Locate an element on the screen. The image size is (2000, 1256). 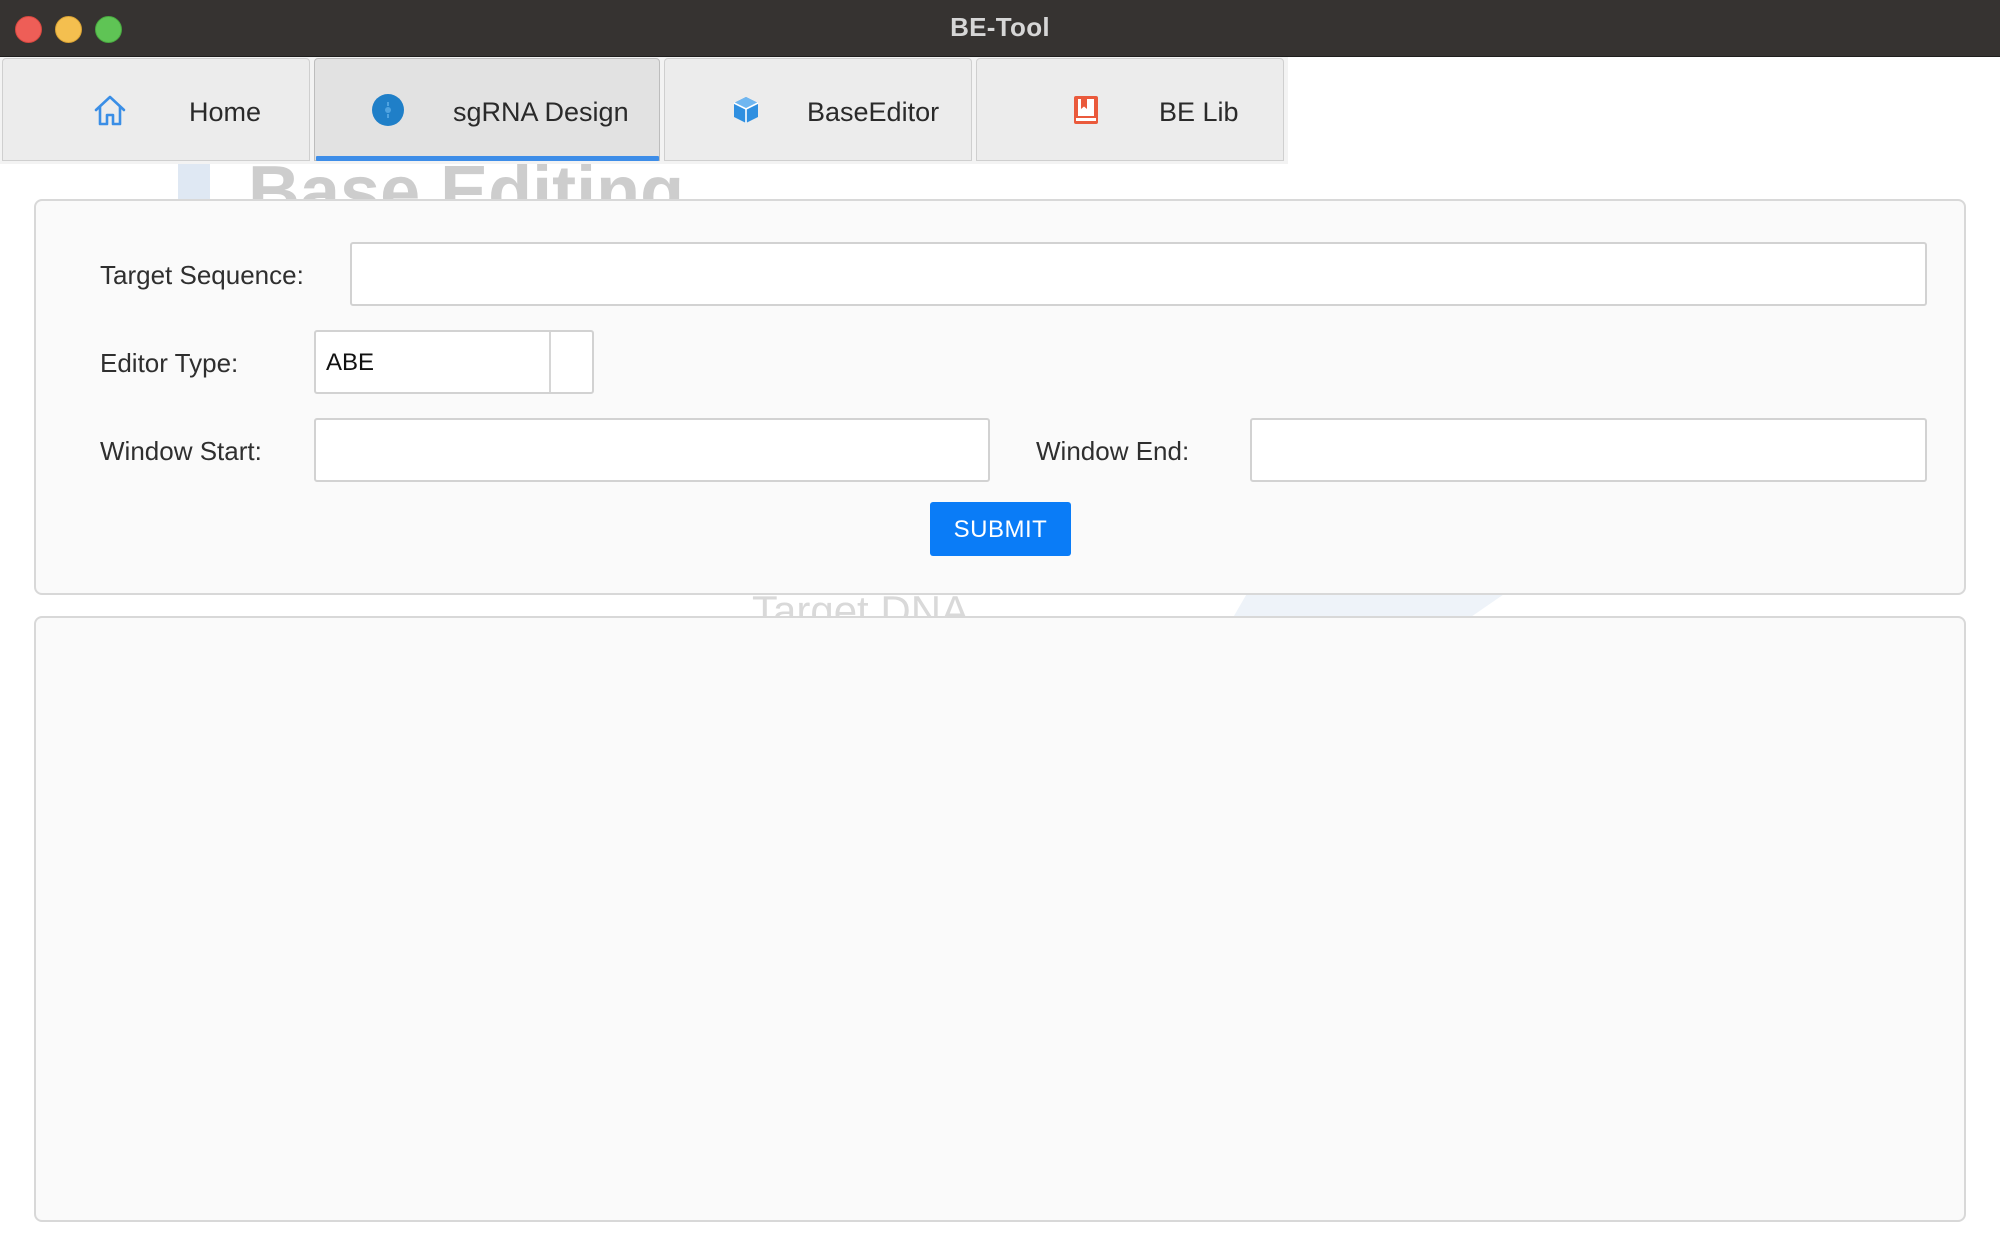
window-end-input is located at coordinates (1588, 450).